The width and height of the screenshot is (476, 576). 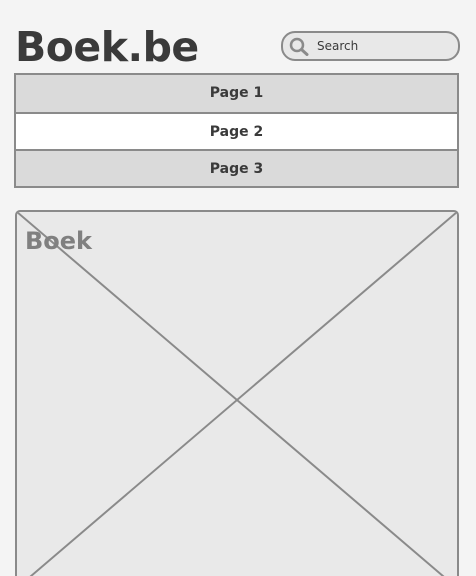 What do you see at coordinates (236, 93) in the screenshot?
I see `nav-item-page-1: Page 1` at bounding box center [236, 93].